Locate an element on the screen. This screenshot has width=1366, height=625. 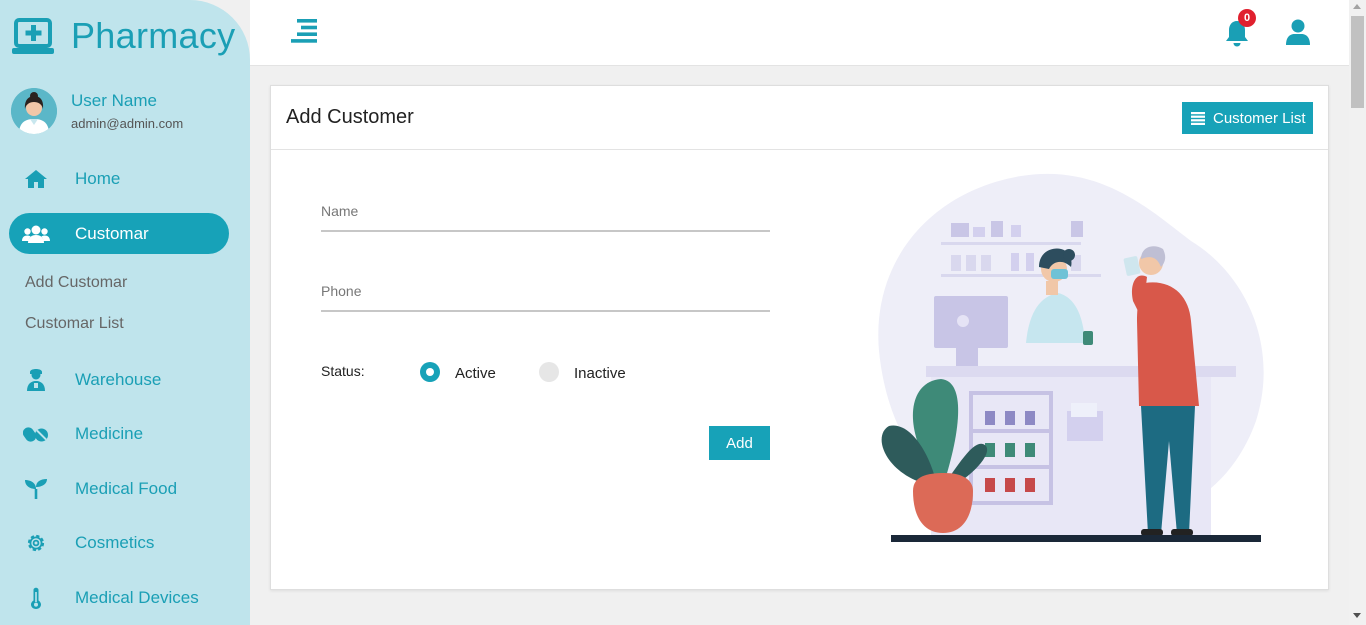
customer-list-button: Customer List is located at coordinates (1247, 118).